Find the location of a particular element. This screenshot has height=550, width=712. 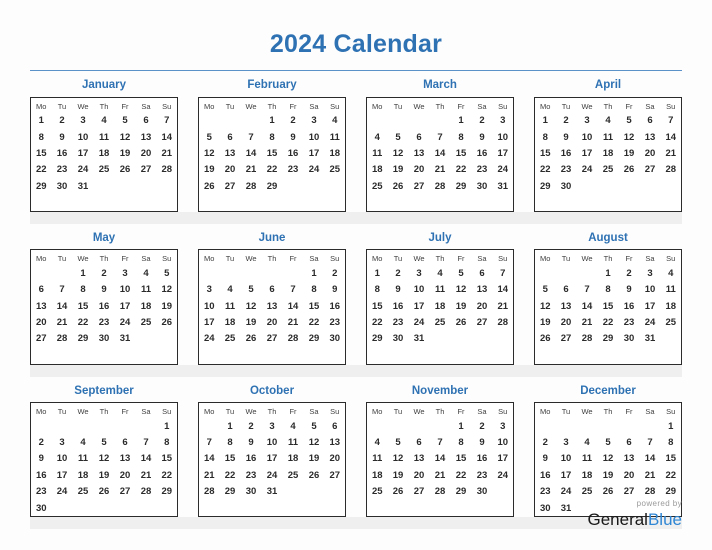

day-cell: 20 is located at coordinates (566, 322).